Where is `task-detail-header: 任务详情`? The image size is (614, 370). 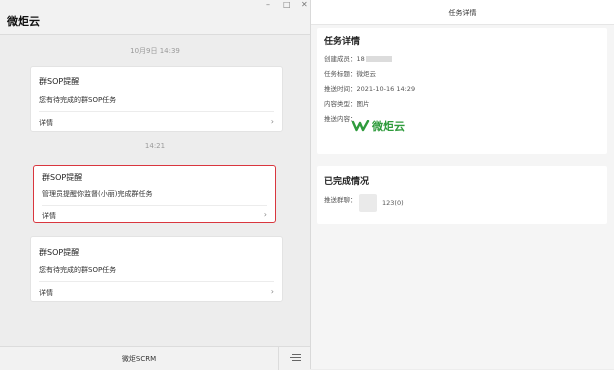 task-detail-header: 任务详情 is located at coordinates (462, 12).